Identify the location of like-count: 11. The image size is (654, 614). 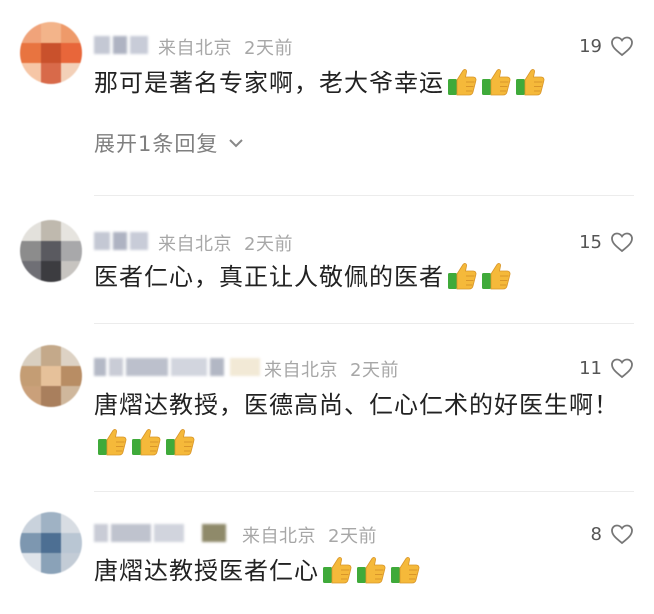
(590, 368).